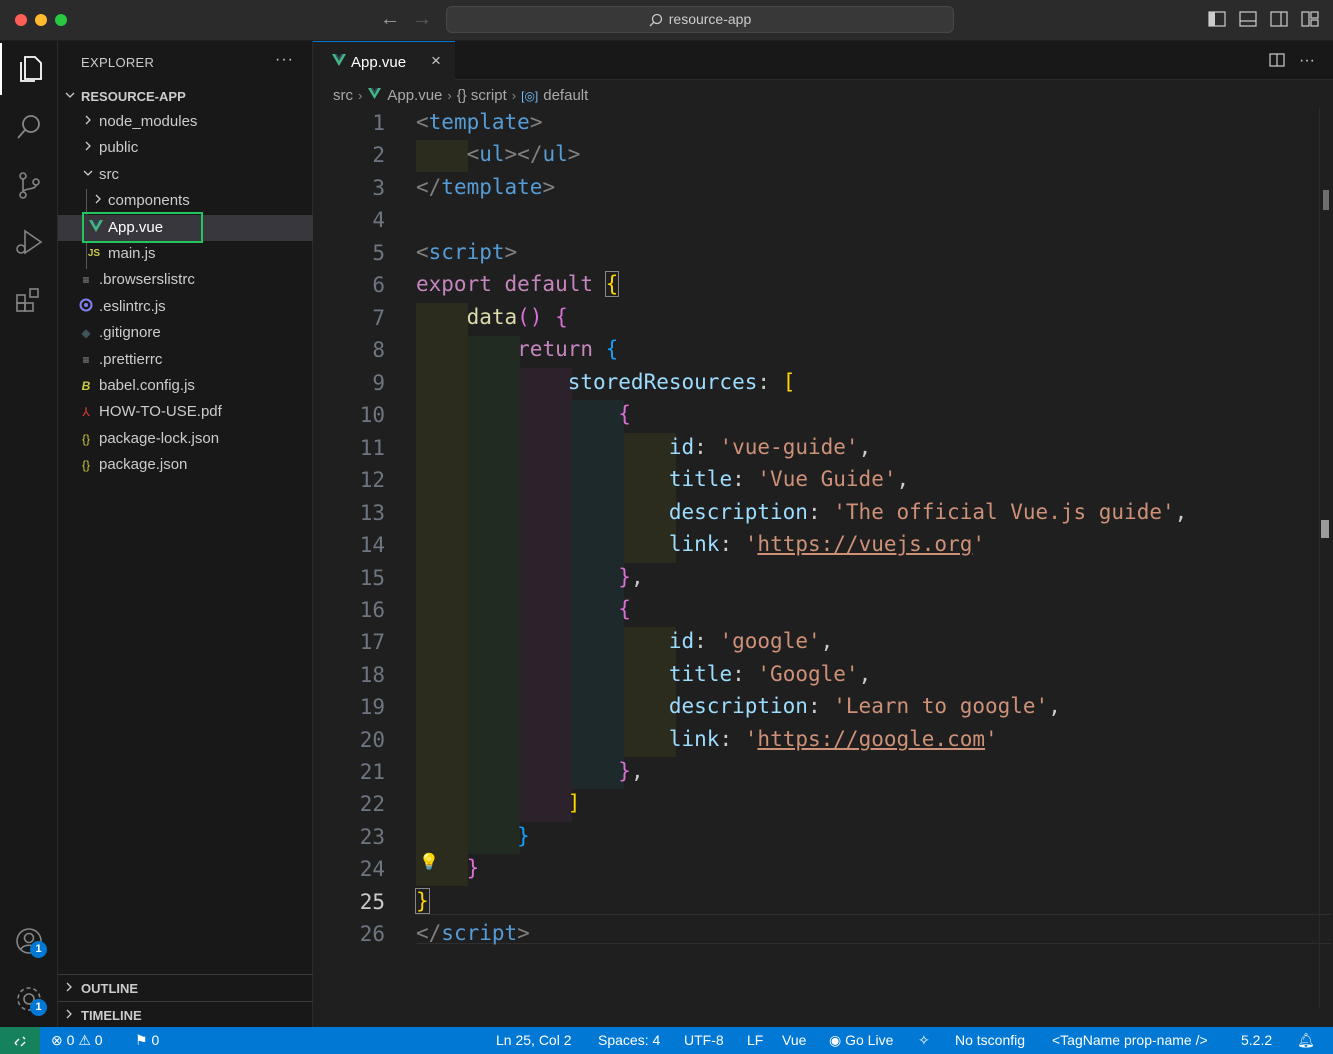  I want to click on go-live-label: Go Live, so click(869, 1040).